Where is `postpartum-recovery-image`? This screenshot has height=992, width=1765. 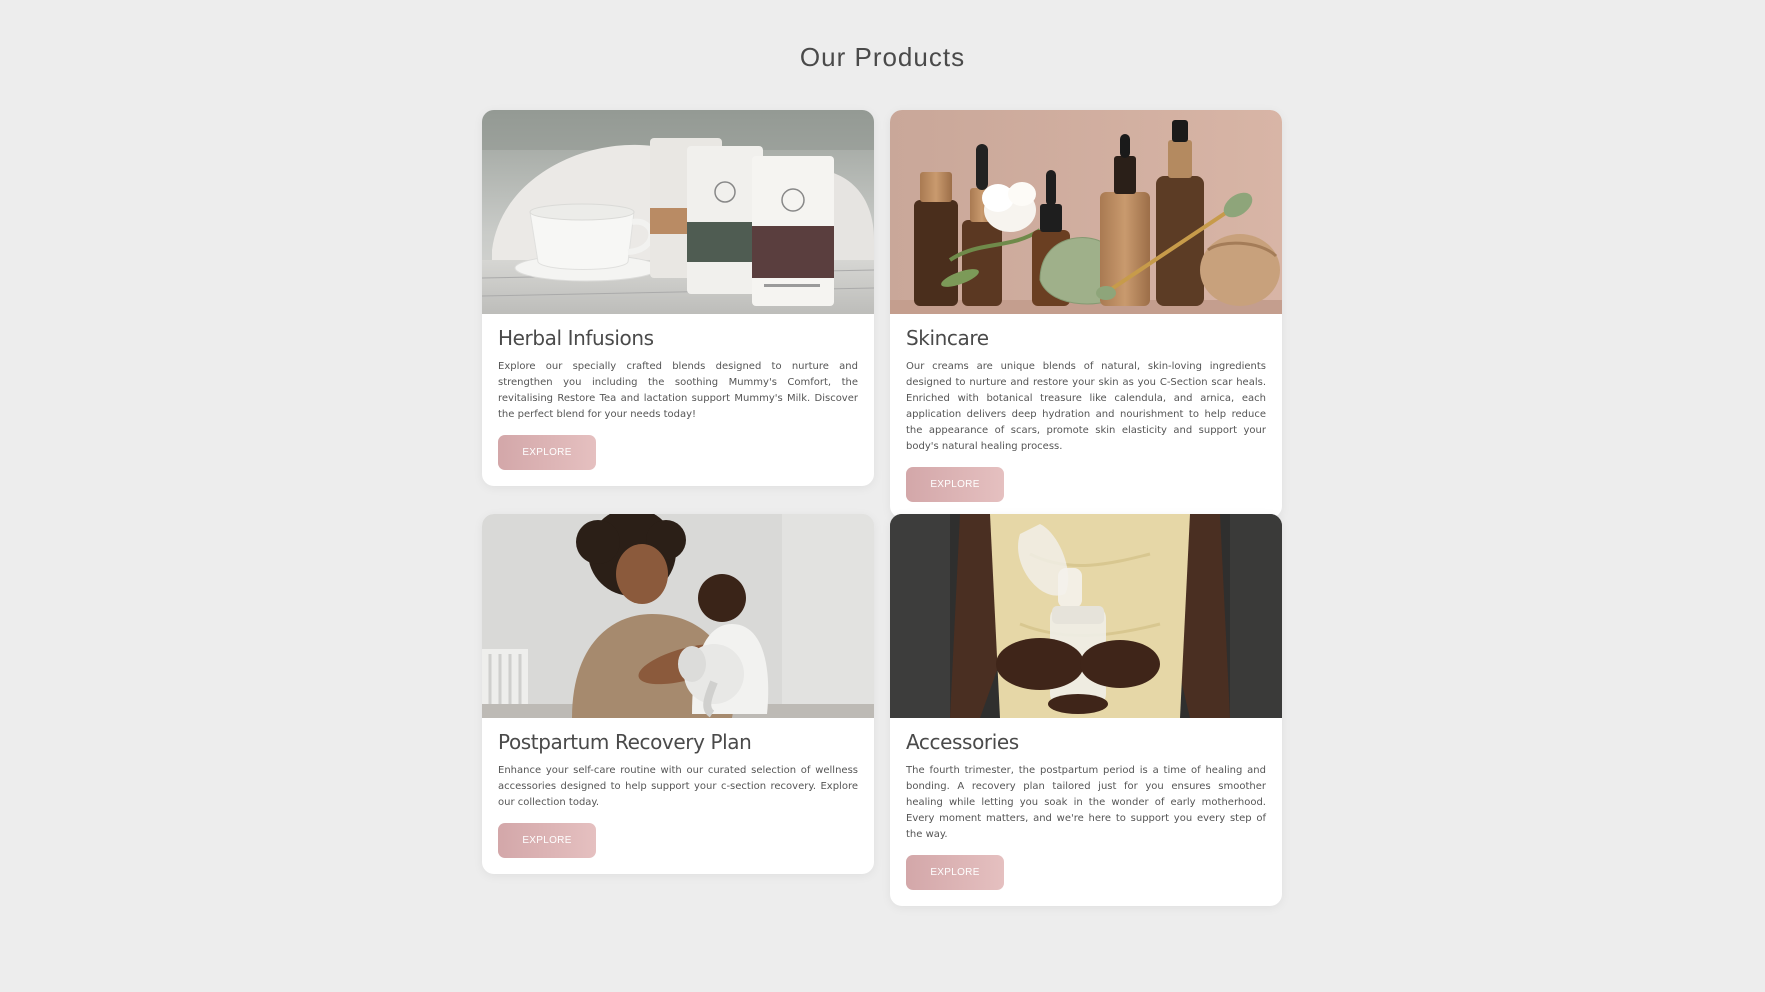 postpartum-recovery-image is located at coordinates (678, 616).